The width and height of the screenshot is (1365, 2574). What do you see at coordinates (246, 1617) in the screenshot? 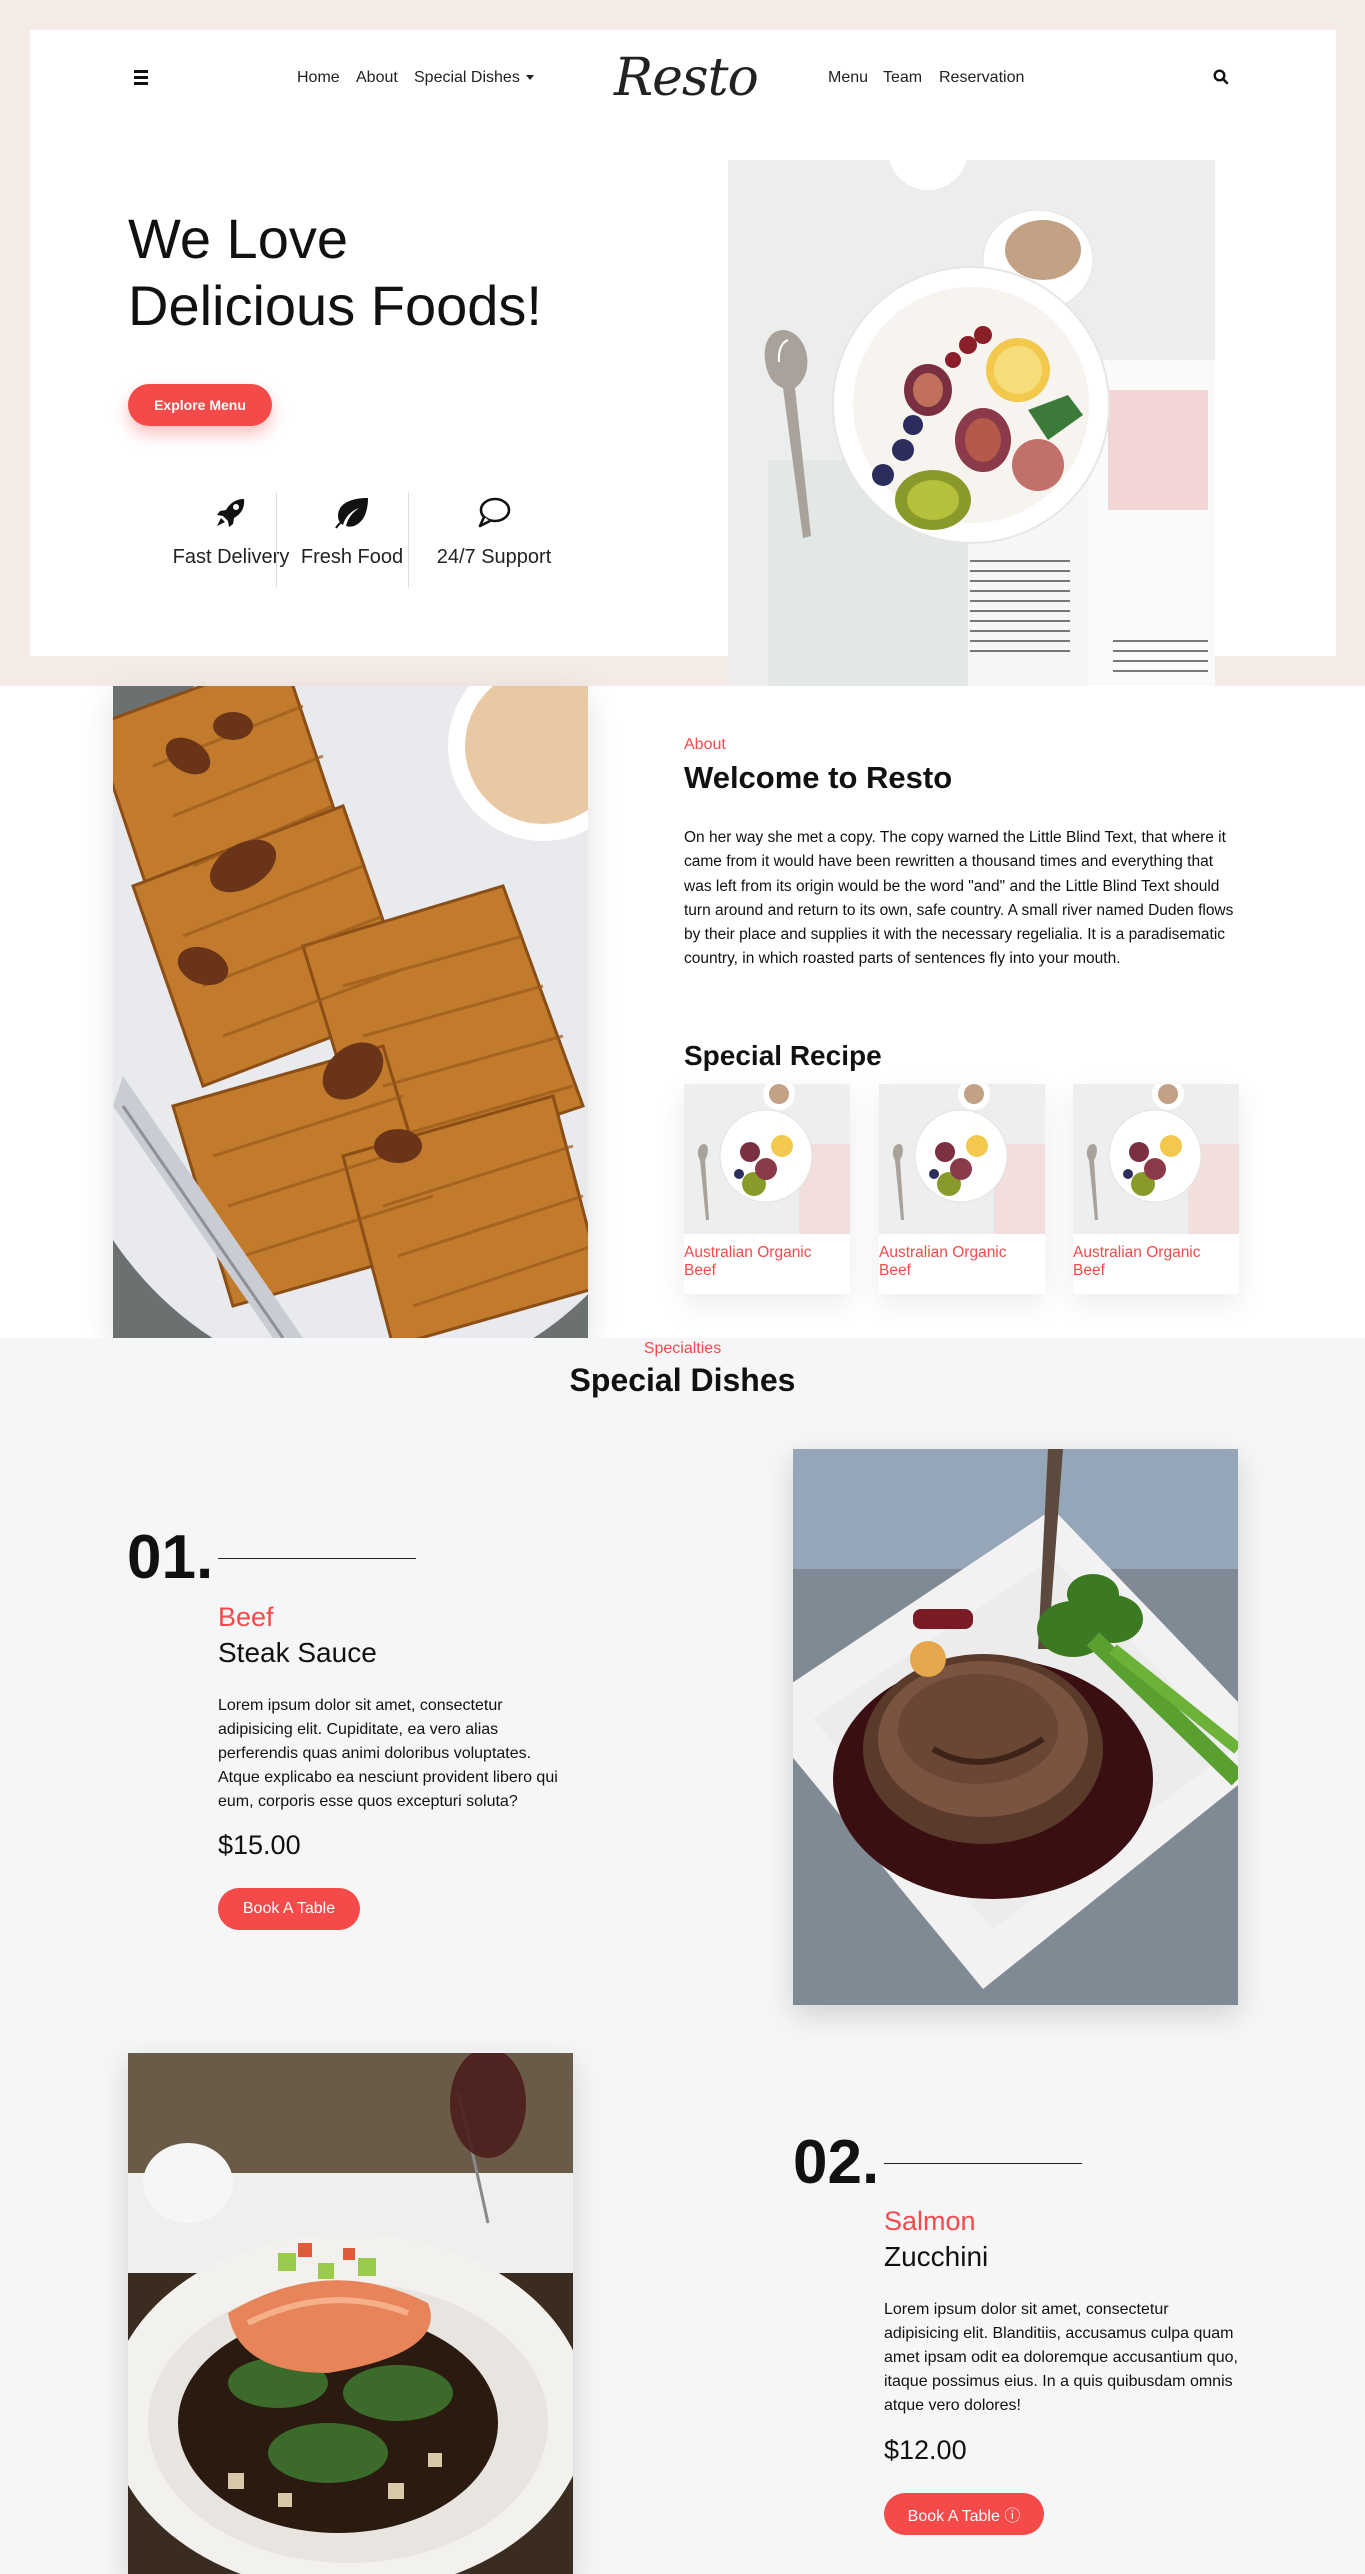
I see `dish-category: Beef` at bounding box center [246, 1617].